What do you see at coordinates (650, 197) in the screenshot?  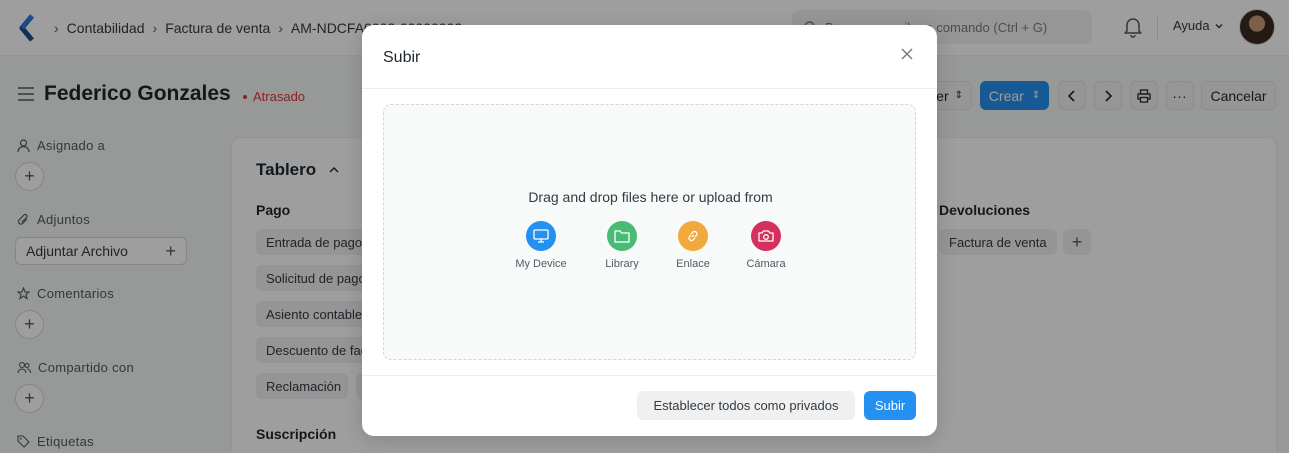 I see `dropzone-text: Drag and drop files here or upload from` at bounding box center [650, 197].